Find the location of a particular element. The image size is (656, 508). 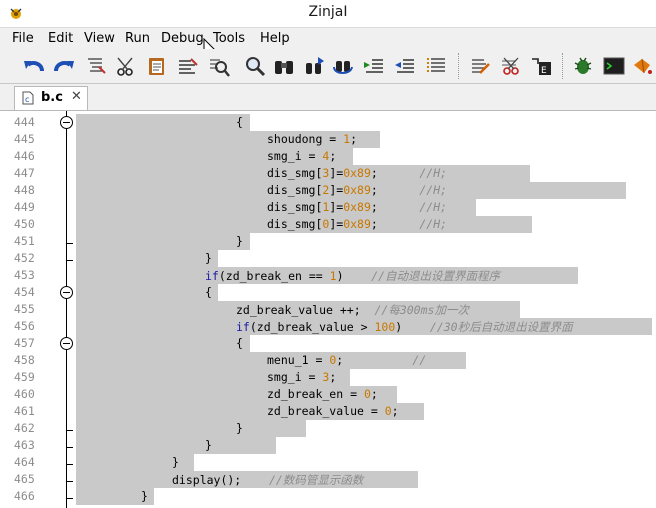

code-line: 454 { is located at coordinates (328, 292).